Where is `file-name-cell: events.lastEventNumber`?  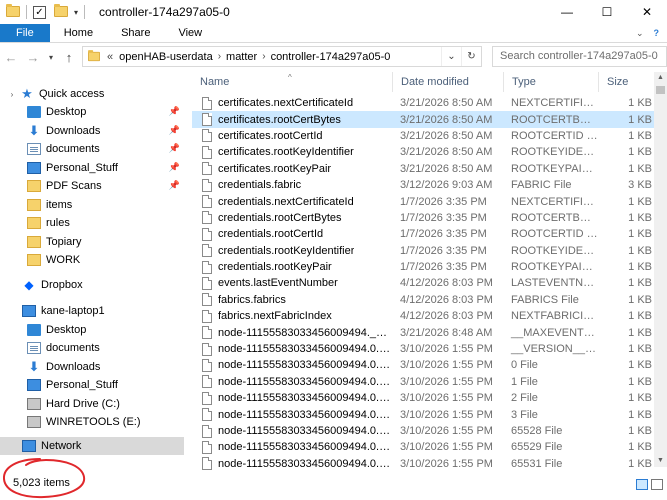
file-name-cell: events.lastEventNumber is located at coordinates (292, 283).